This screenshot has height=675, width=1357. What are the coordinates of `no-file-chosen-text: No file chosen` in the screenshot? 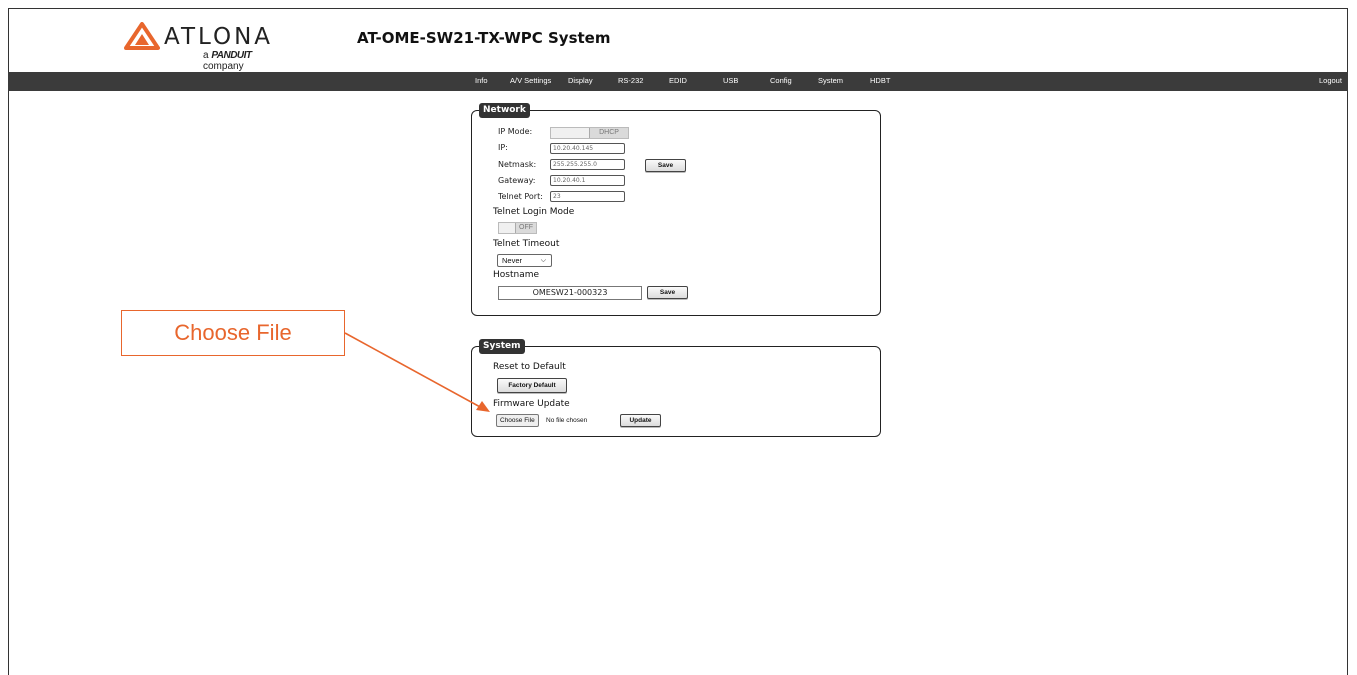 It's located at (567, 420).